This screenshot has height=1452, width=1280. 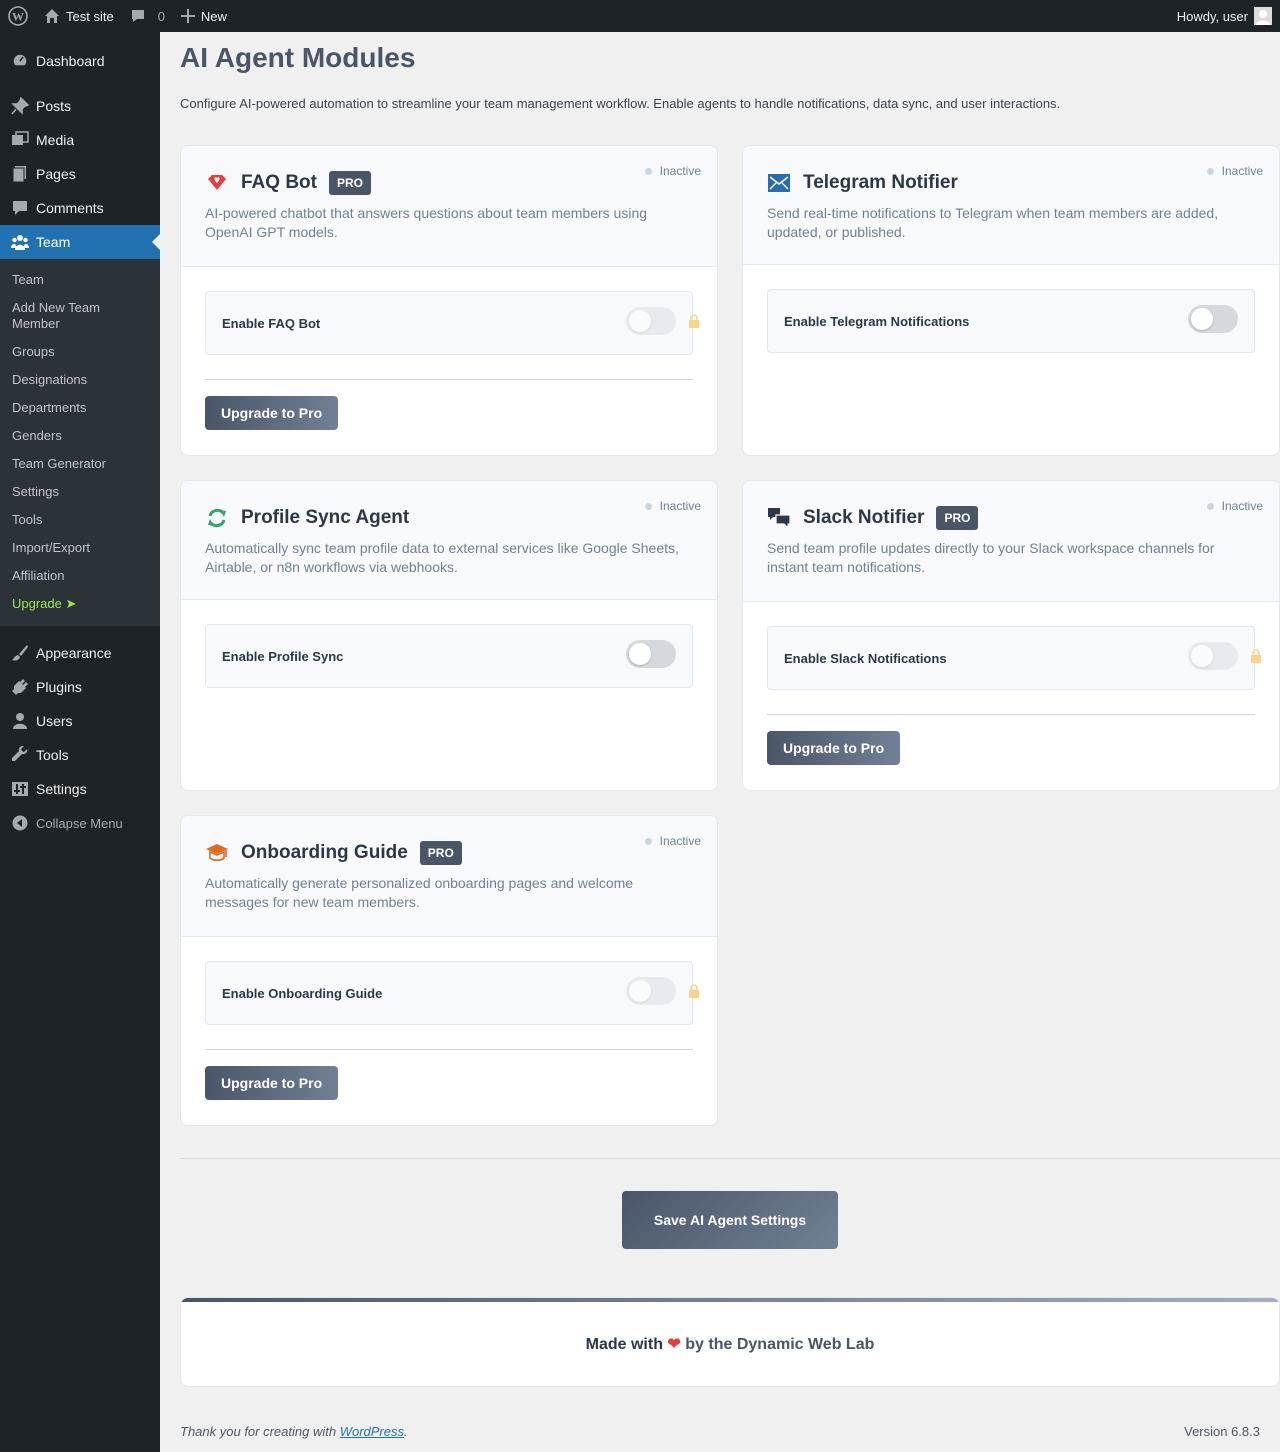 What do you see at coordinates (864, 517) in the screenshot?
I see `card-title: Slack Notifier` at bounding box center [864, 517].